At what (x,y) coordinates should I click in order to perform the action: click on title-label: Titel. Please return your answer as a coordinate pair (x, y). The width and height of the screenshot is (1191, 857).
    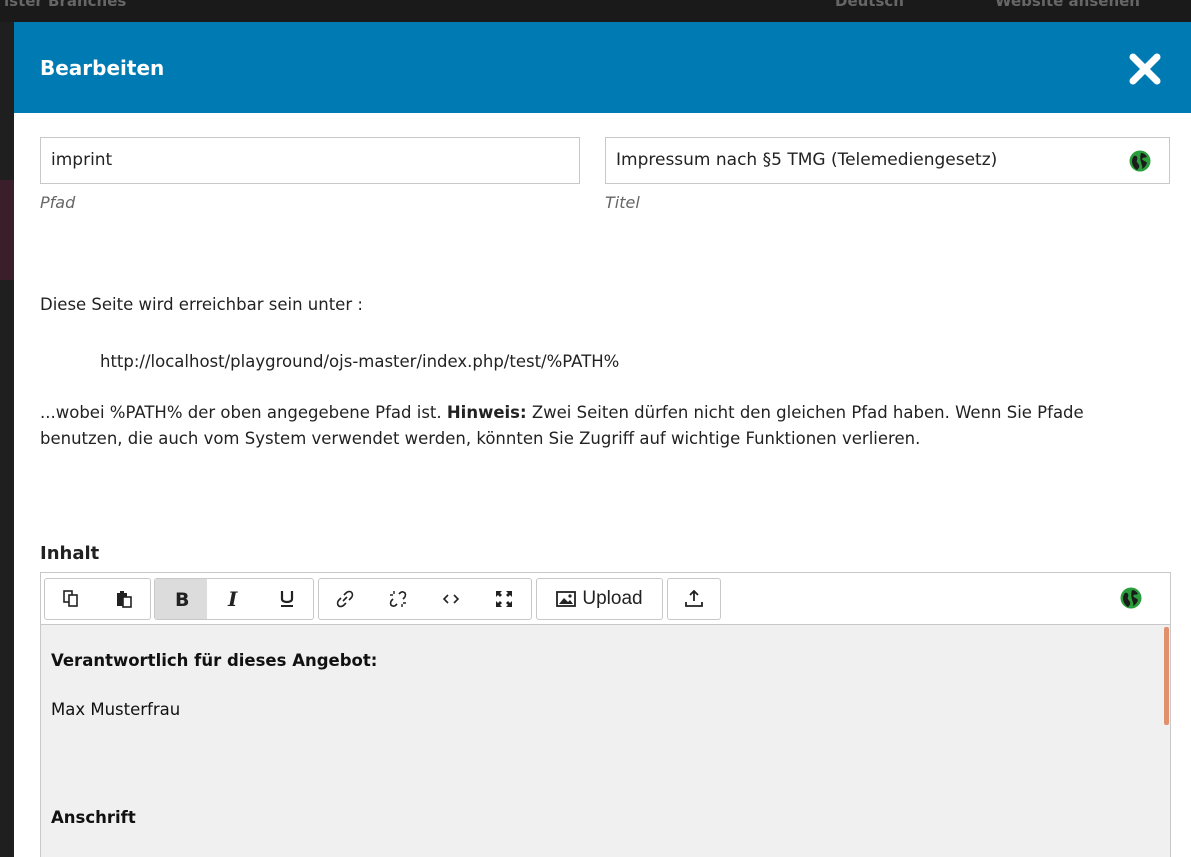
    Looking at the image, I should click on (622, 202).